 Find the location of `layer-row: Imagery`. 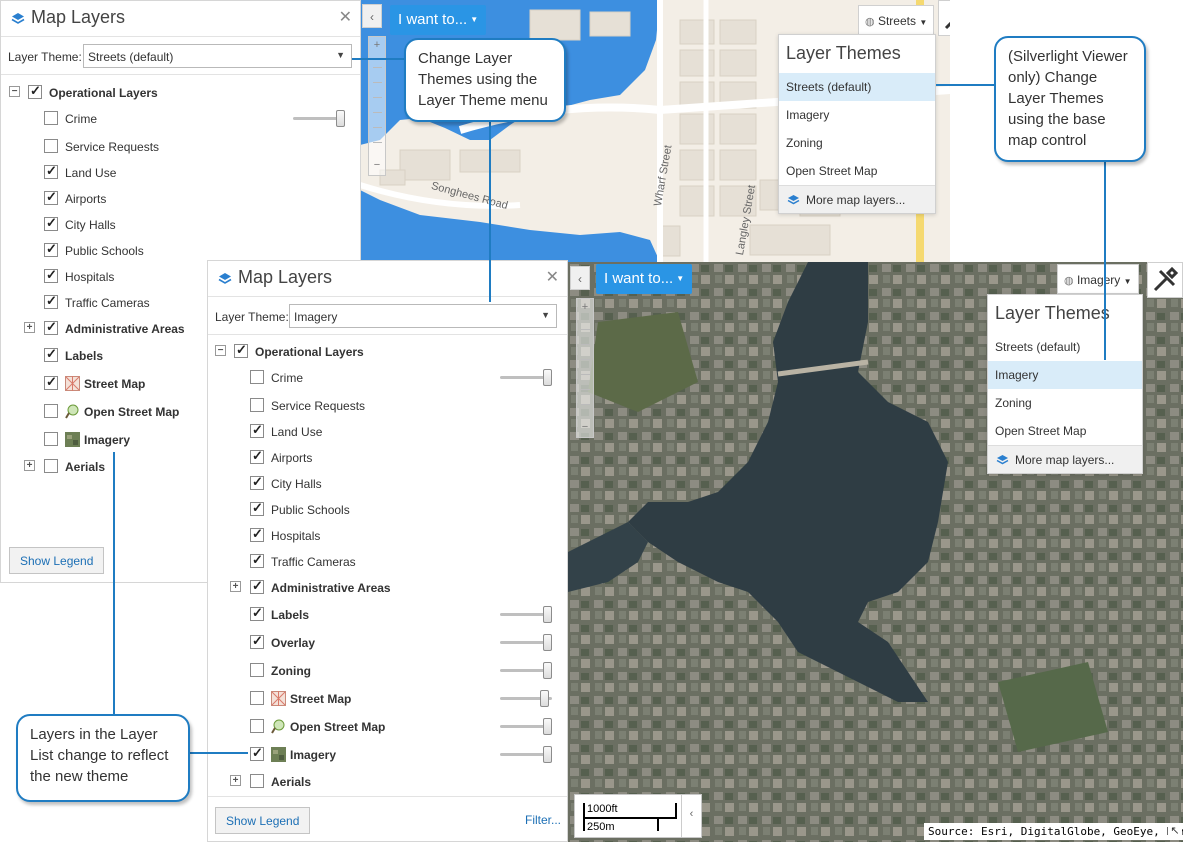

layer-row: Imagery is located at coordinates (387, 755).